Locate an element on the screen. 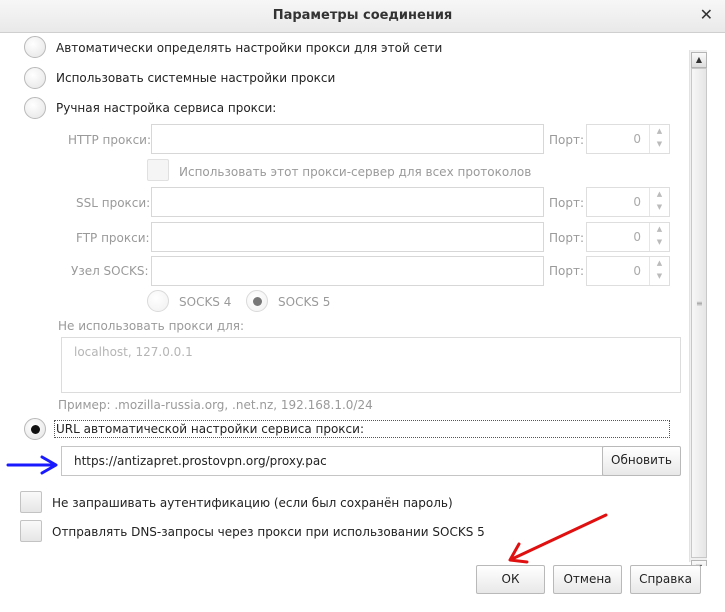 The image size is (725, 612). title-bar: Параметры соединения ✕ is located at coordinates (362, 16).